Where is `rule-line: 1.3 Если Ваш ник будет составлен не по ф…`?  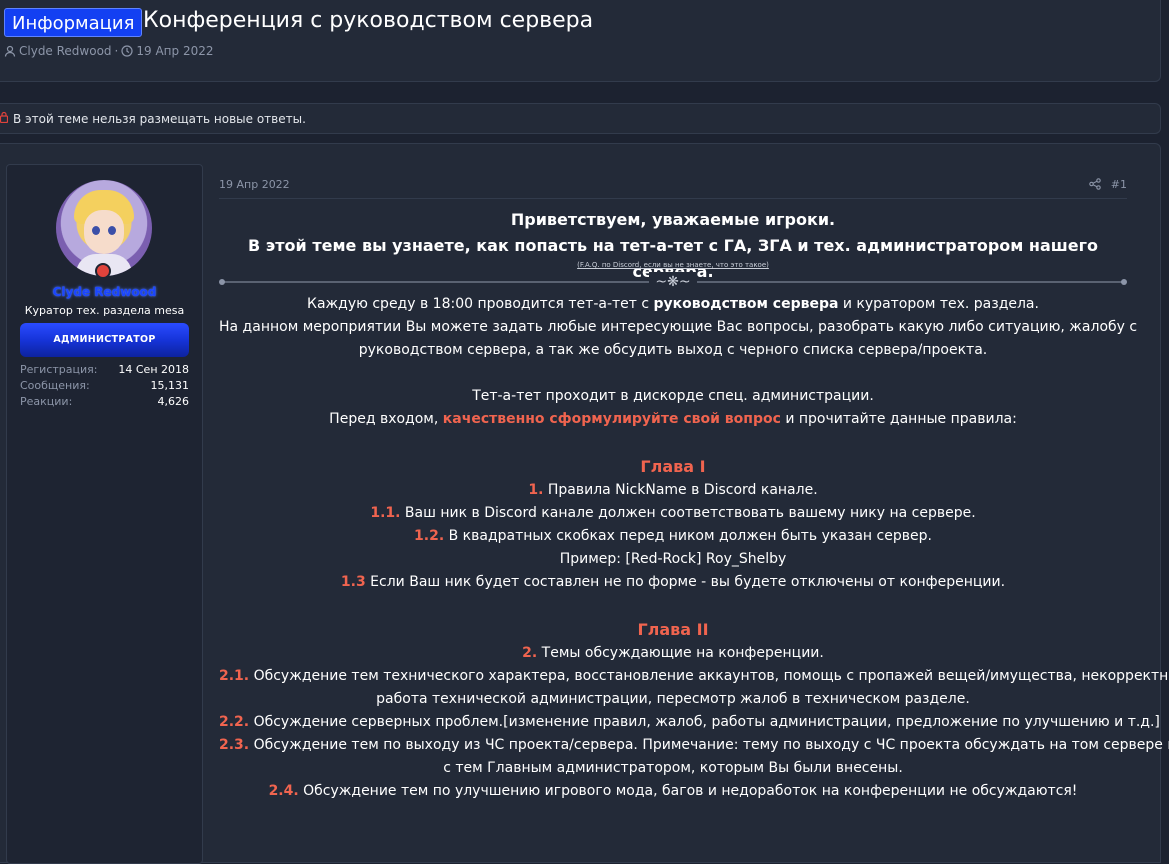
rule-line: 1.3 Если Ваш ник будет составлен не по ф… is located at coordinates (673, 582).